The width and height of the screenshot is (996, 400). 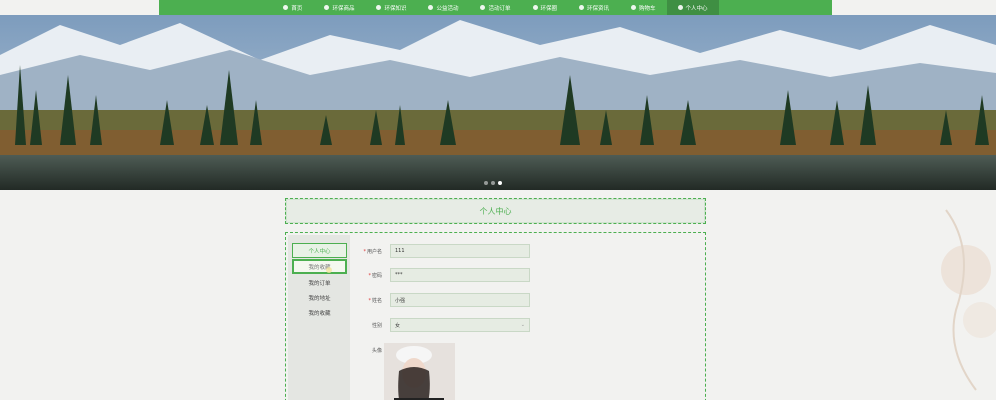 I want to click on name-label: *姓名, so click(x=375, y=300).